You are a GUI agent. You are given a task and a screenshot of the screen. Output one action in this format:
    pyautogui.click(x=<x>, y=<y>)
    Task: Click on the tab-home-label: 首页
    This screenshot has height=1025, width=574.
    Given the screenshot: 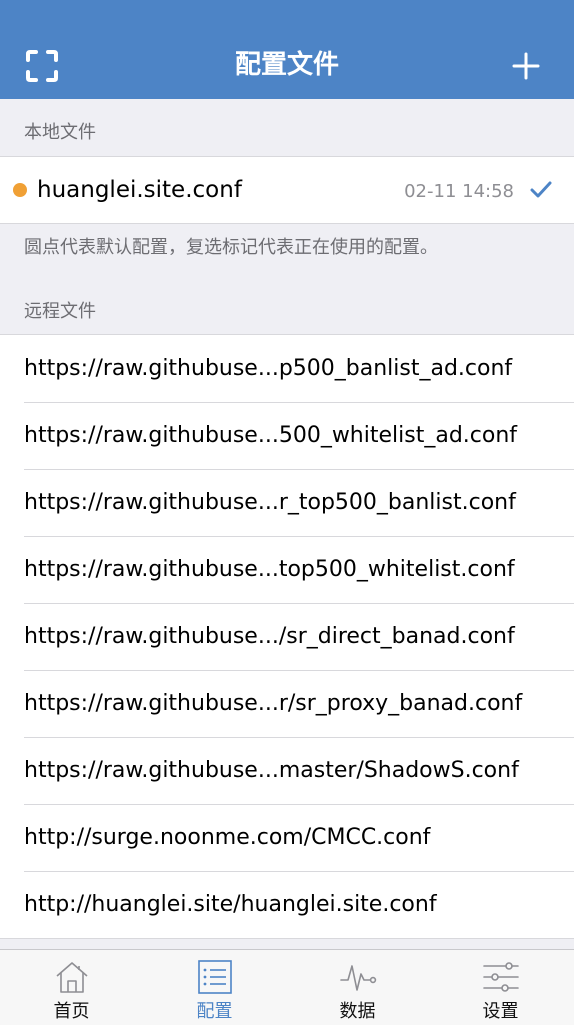 What is the action you would take?
    pyautogui.click(x=71, y=1011)
    